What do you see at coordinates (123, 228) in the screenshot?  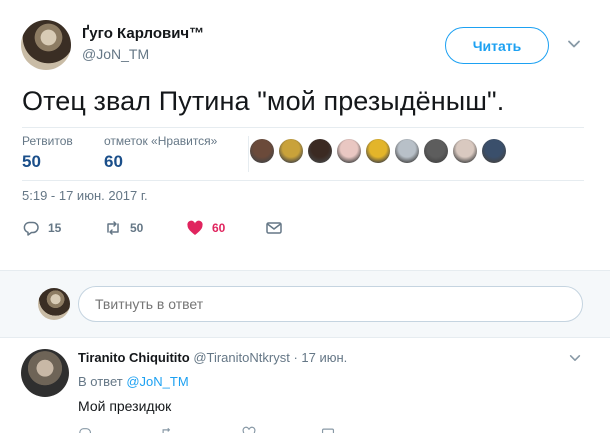 I see `retweet-button: 50` at bounding box center [123, 228].